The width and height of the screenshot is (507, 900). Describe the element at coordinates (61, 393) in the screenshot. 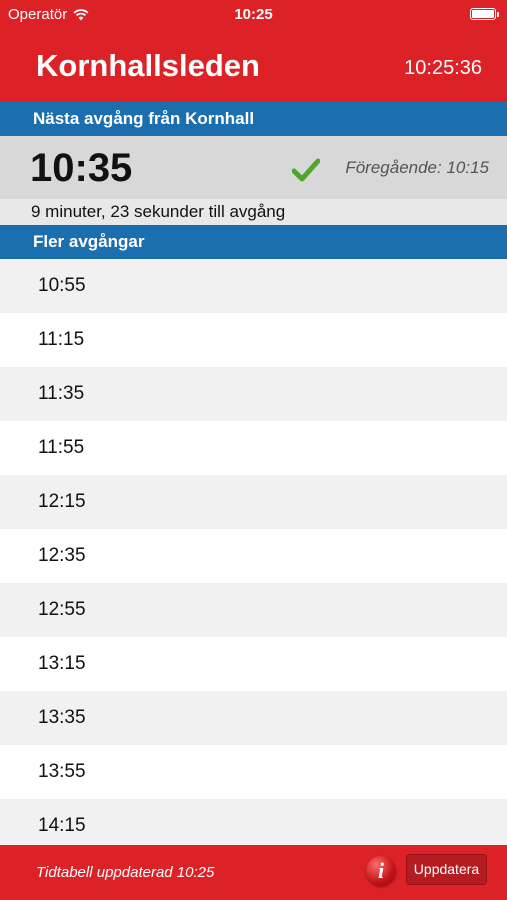

I see `departure-time: 11:35` at that location.